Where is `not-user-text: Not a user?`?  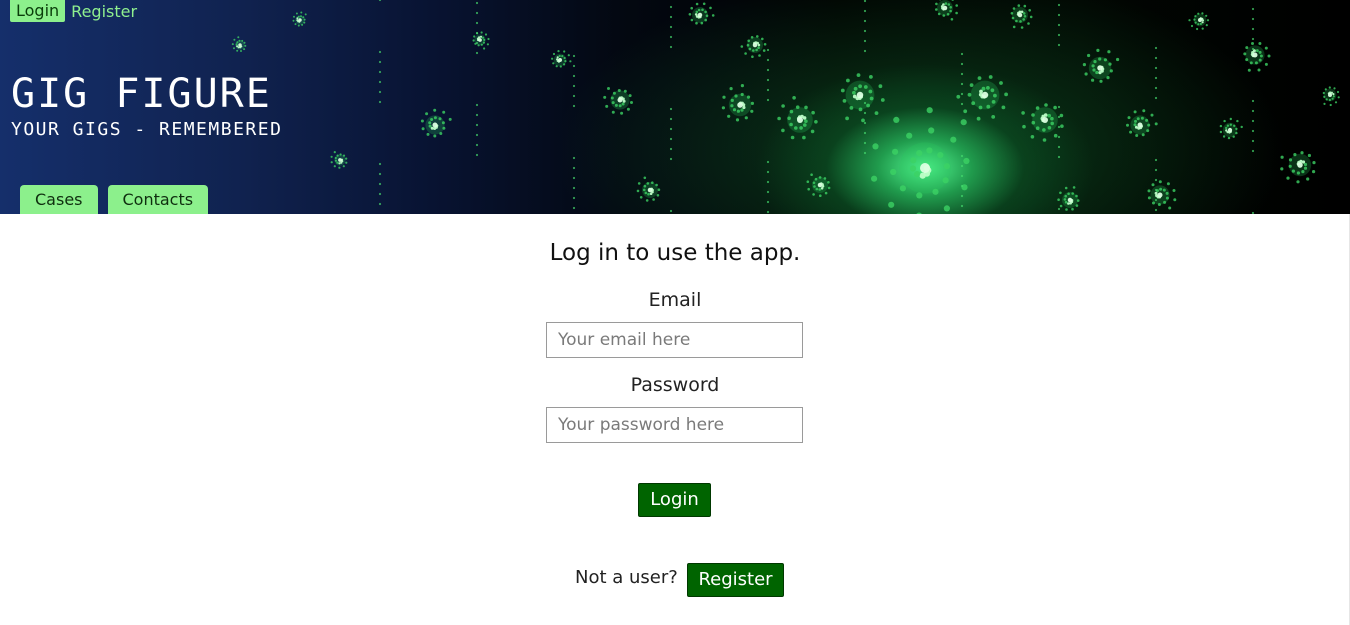 not-user-text: Not a user? is located at coordinates (626, 577).